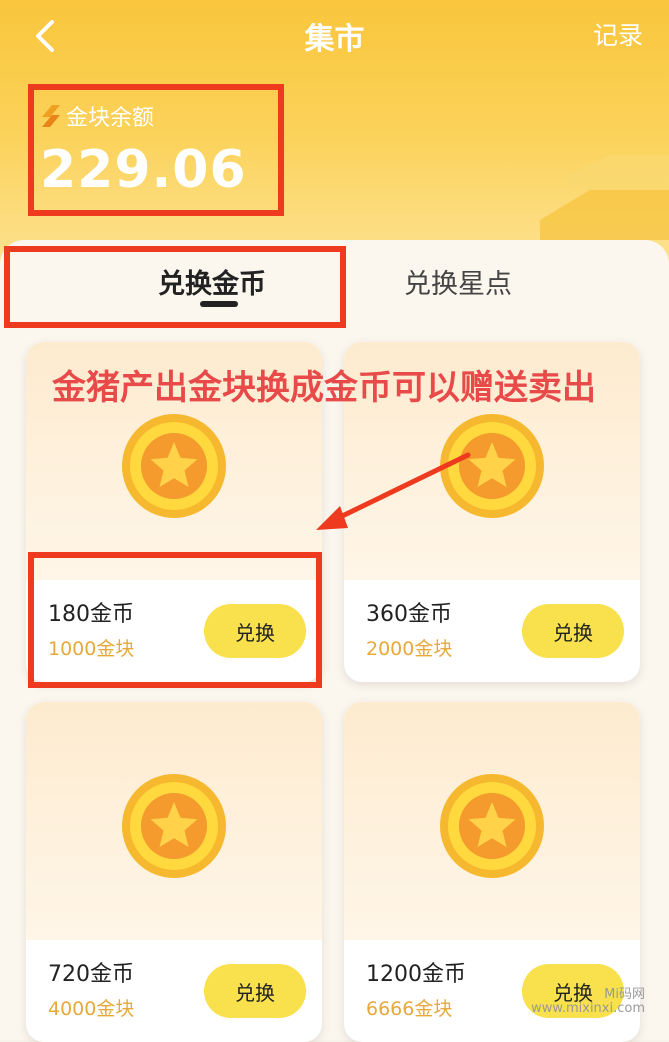  Describe the element at coordinates (409, 614) in the screenshot. I see `card-coin-amount: 360金币` at that location.